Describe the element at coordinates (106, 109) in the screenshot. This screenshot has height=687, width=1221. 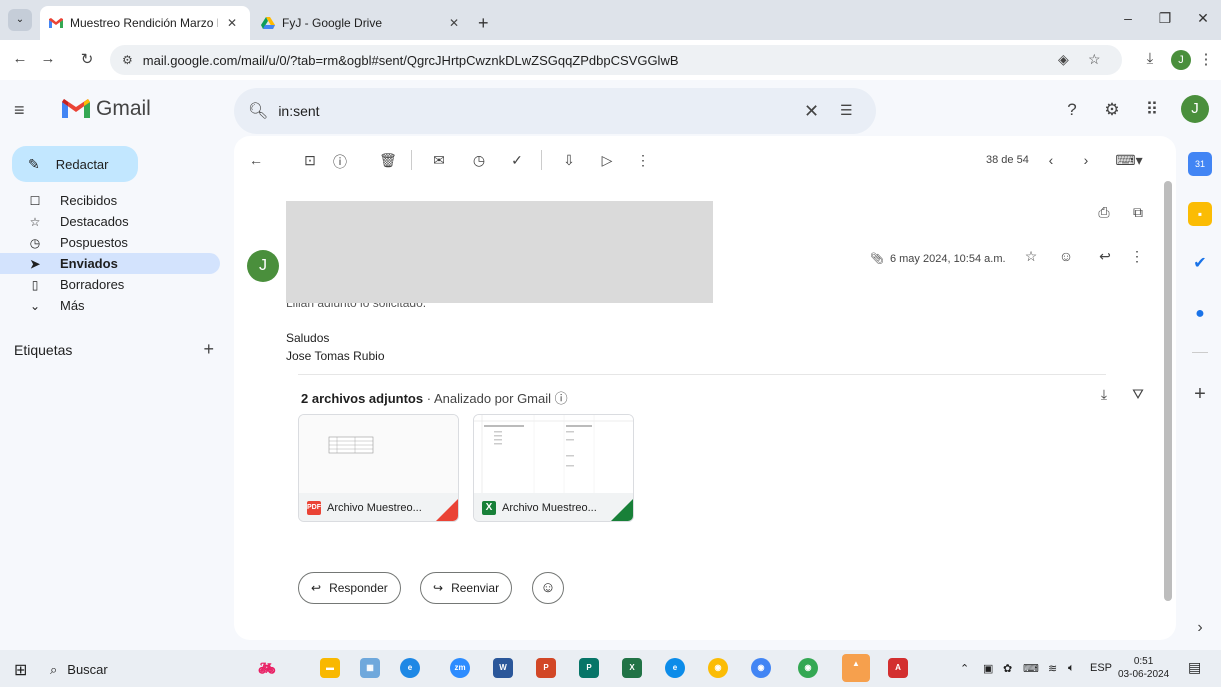
I see `gmail-logo: Gmail` at that location.